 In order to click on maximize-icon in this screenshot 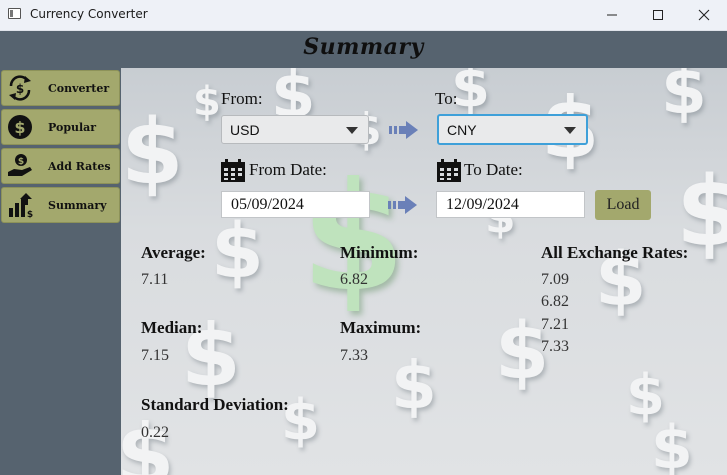, I will do `click(658, 15)`.